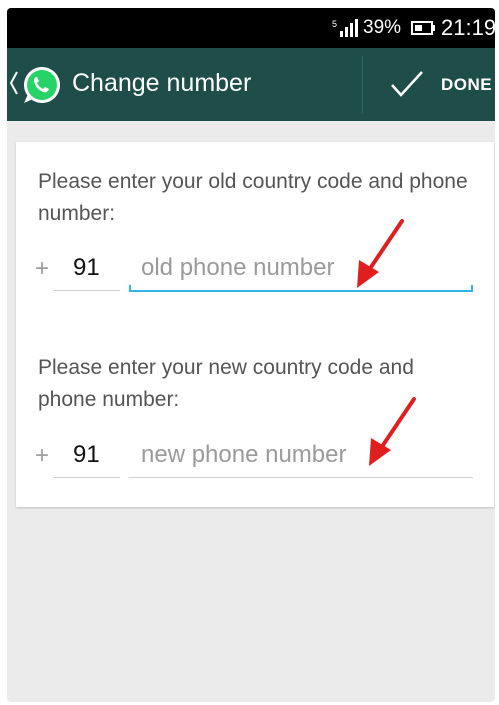  What do you see at coordinates (301, 291) in the screenshot?
I see `old-phone-underline` at bounding box center [301, 291].